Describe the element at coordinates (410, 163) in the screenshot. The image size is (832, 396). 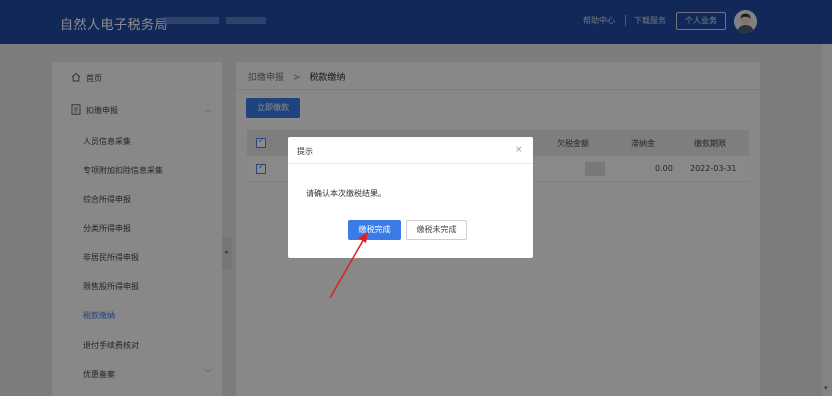
I see `divider` at that location.